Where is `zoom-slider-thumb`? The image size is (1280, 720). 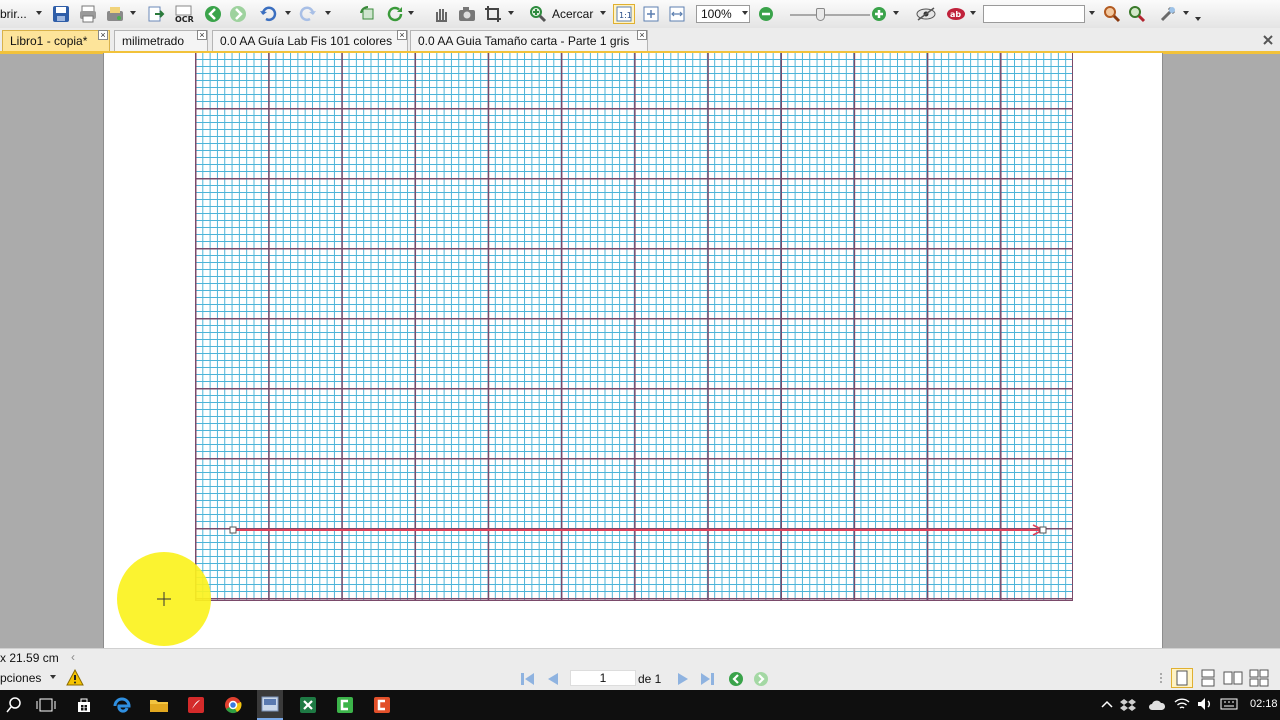 zoom-slider-thumb is located at coordinates (820, 14).